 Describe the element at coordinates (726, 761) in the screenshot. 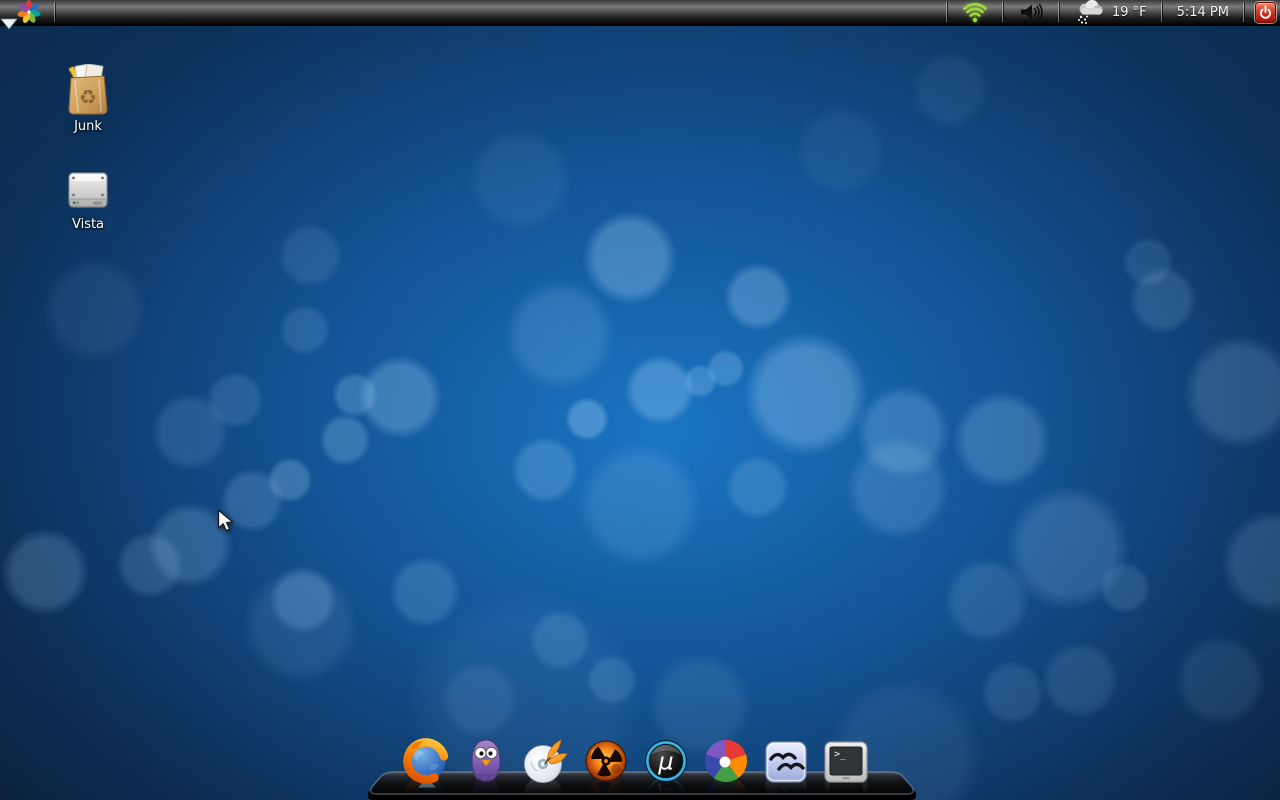

I see `picasa-pinwheel-icon` at that location.